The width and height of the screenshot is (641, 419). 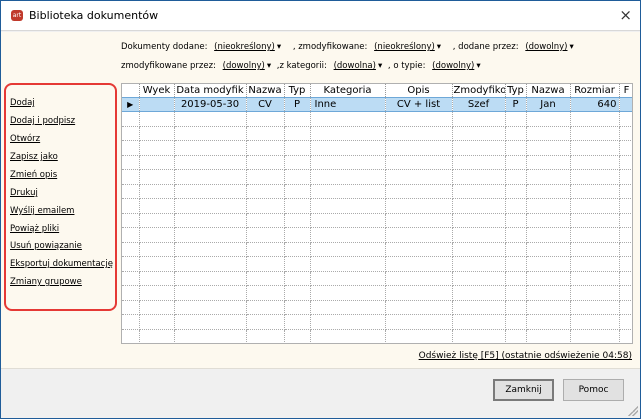 I want to click on col-modified-by: Zmodyfiko, so click(x=479, y=91).